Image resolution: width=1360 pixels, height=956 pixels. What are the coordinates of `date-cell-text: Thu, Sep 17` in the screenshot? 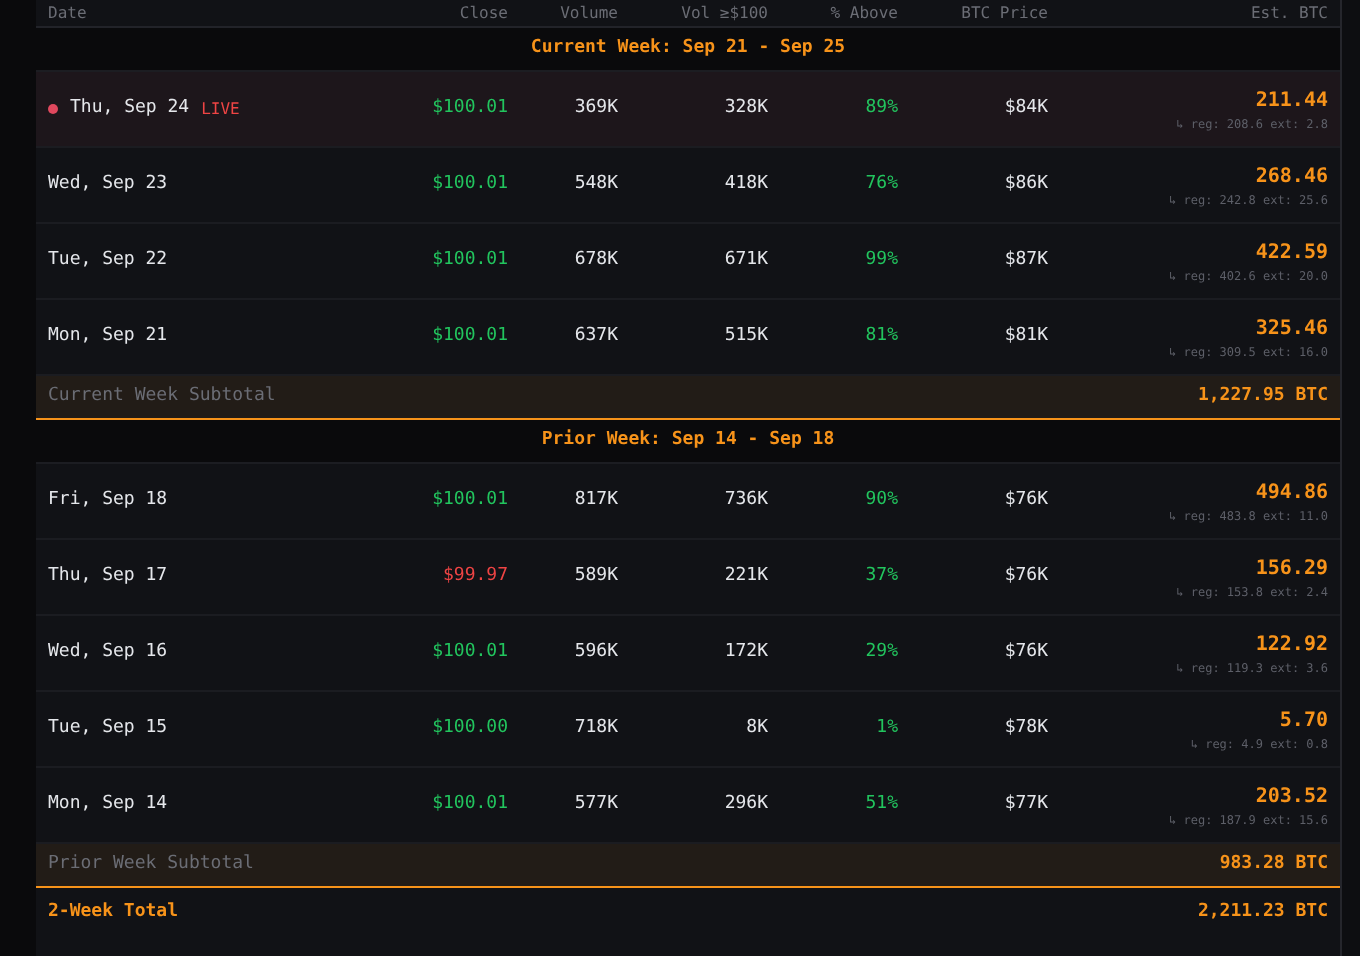 It's located at (108, 576).